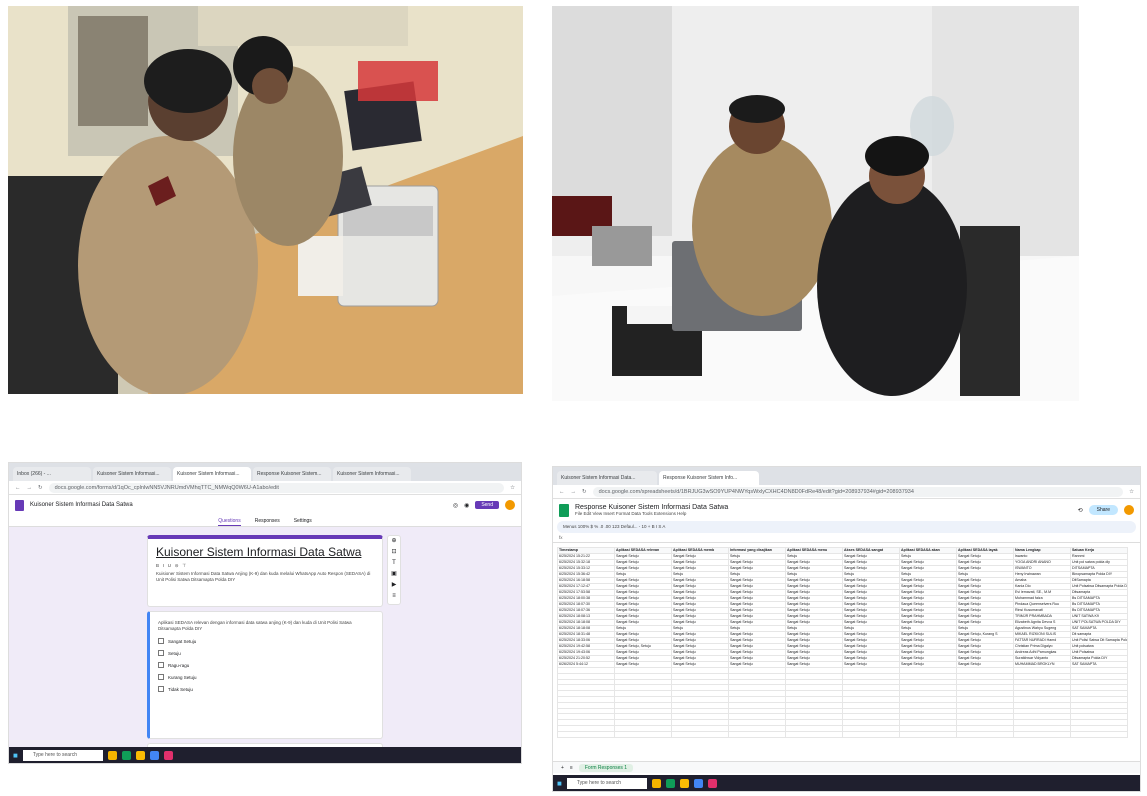 The image size is (1147, 796). What do you see at coordinates (266, 689) in the screenshot?
I see `option: Tidak Setuju` at bounding box center [266, 689].